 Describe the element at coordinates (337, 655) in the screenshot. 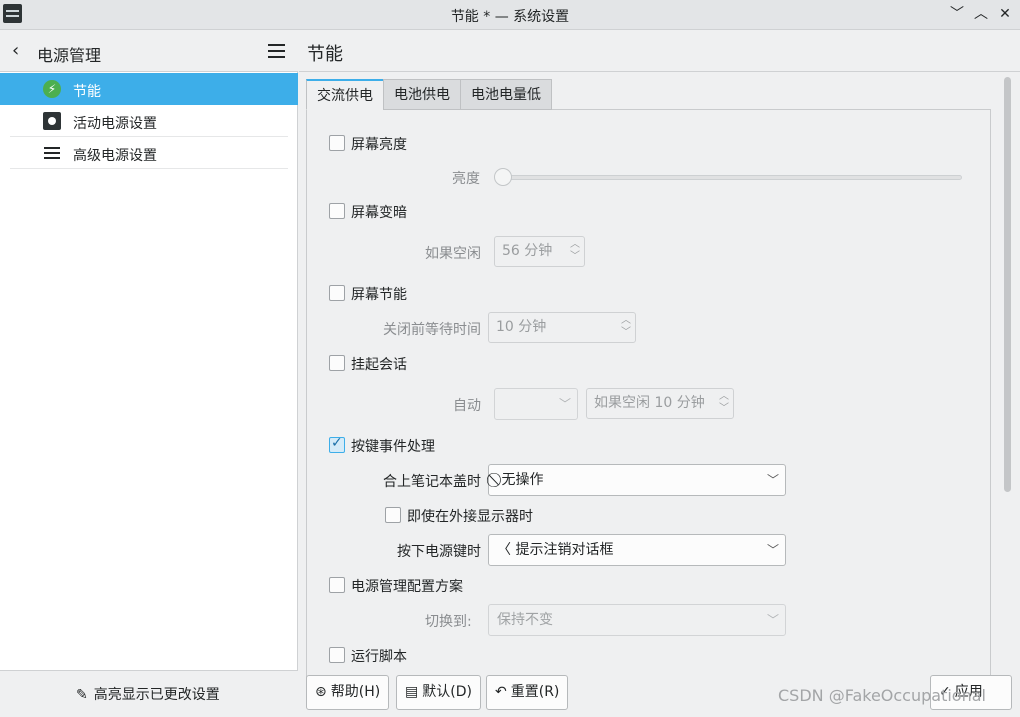

I see `run-script-checkbox` at that location.